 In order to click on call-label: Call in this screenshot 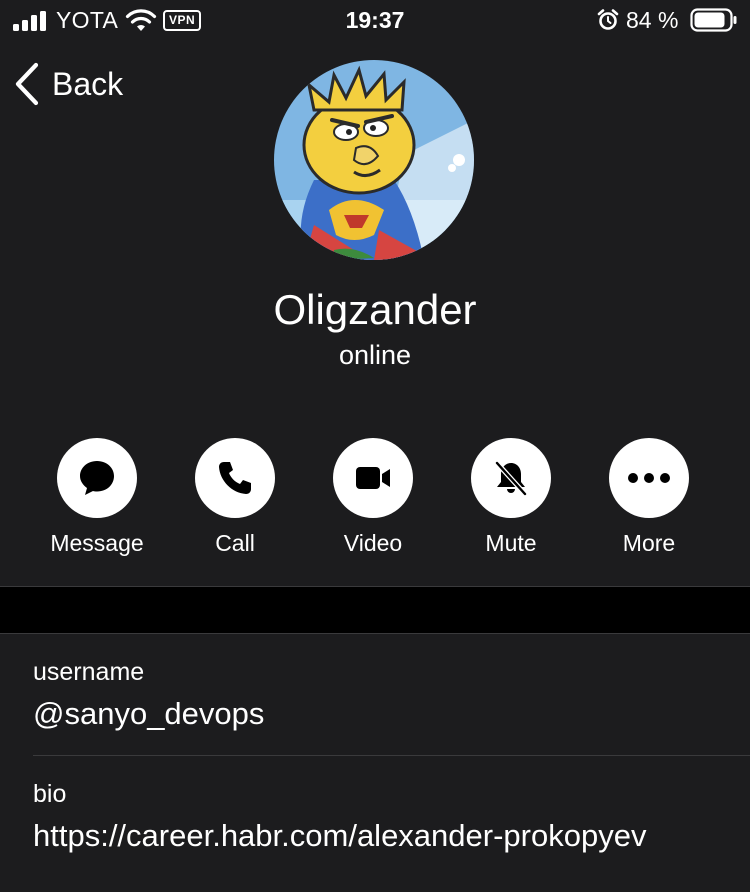, I will do `click(235, 543)`.